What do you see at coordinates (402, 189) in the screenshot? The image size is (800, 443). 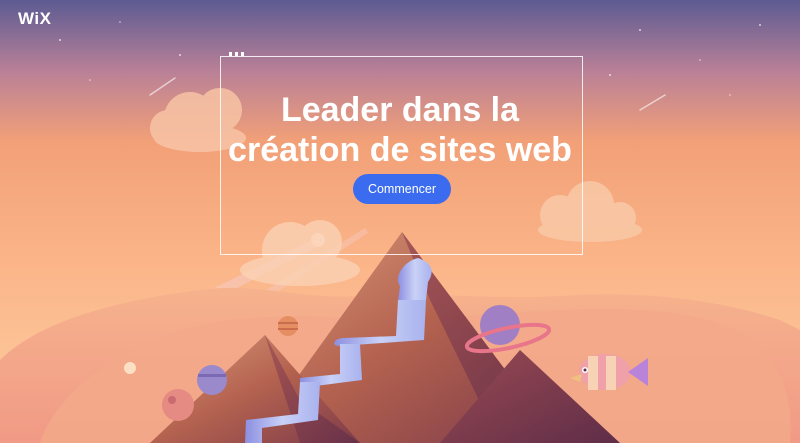 I see `get-started-button: Commencer` at bounding box center [402, 189].